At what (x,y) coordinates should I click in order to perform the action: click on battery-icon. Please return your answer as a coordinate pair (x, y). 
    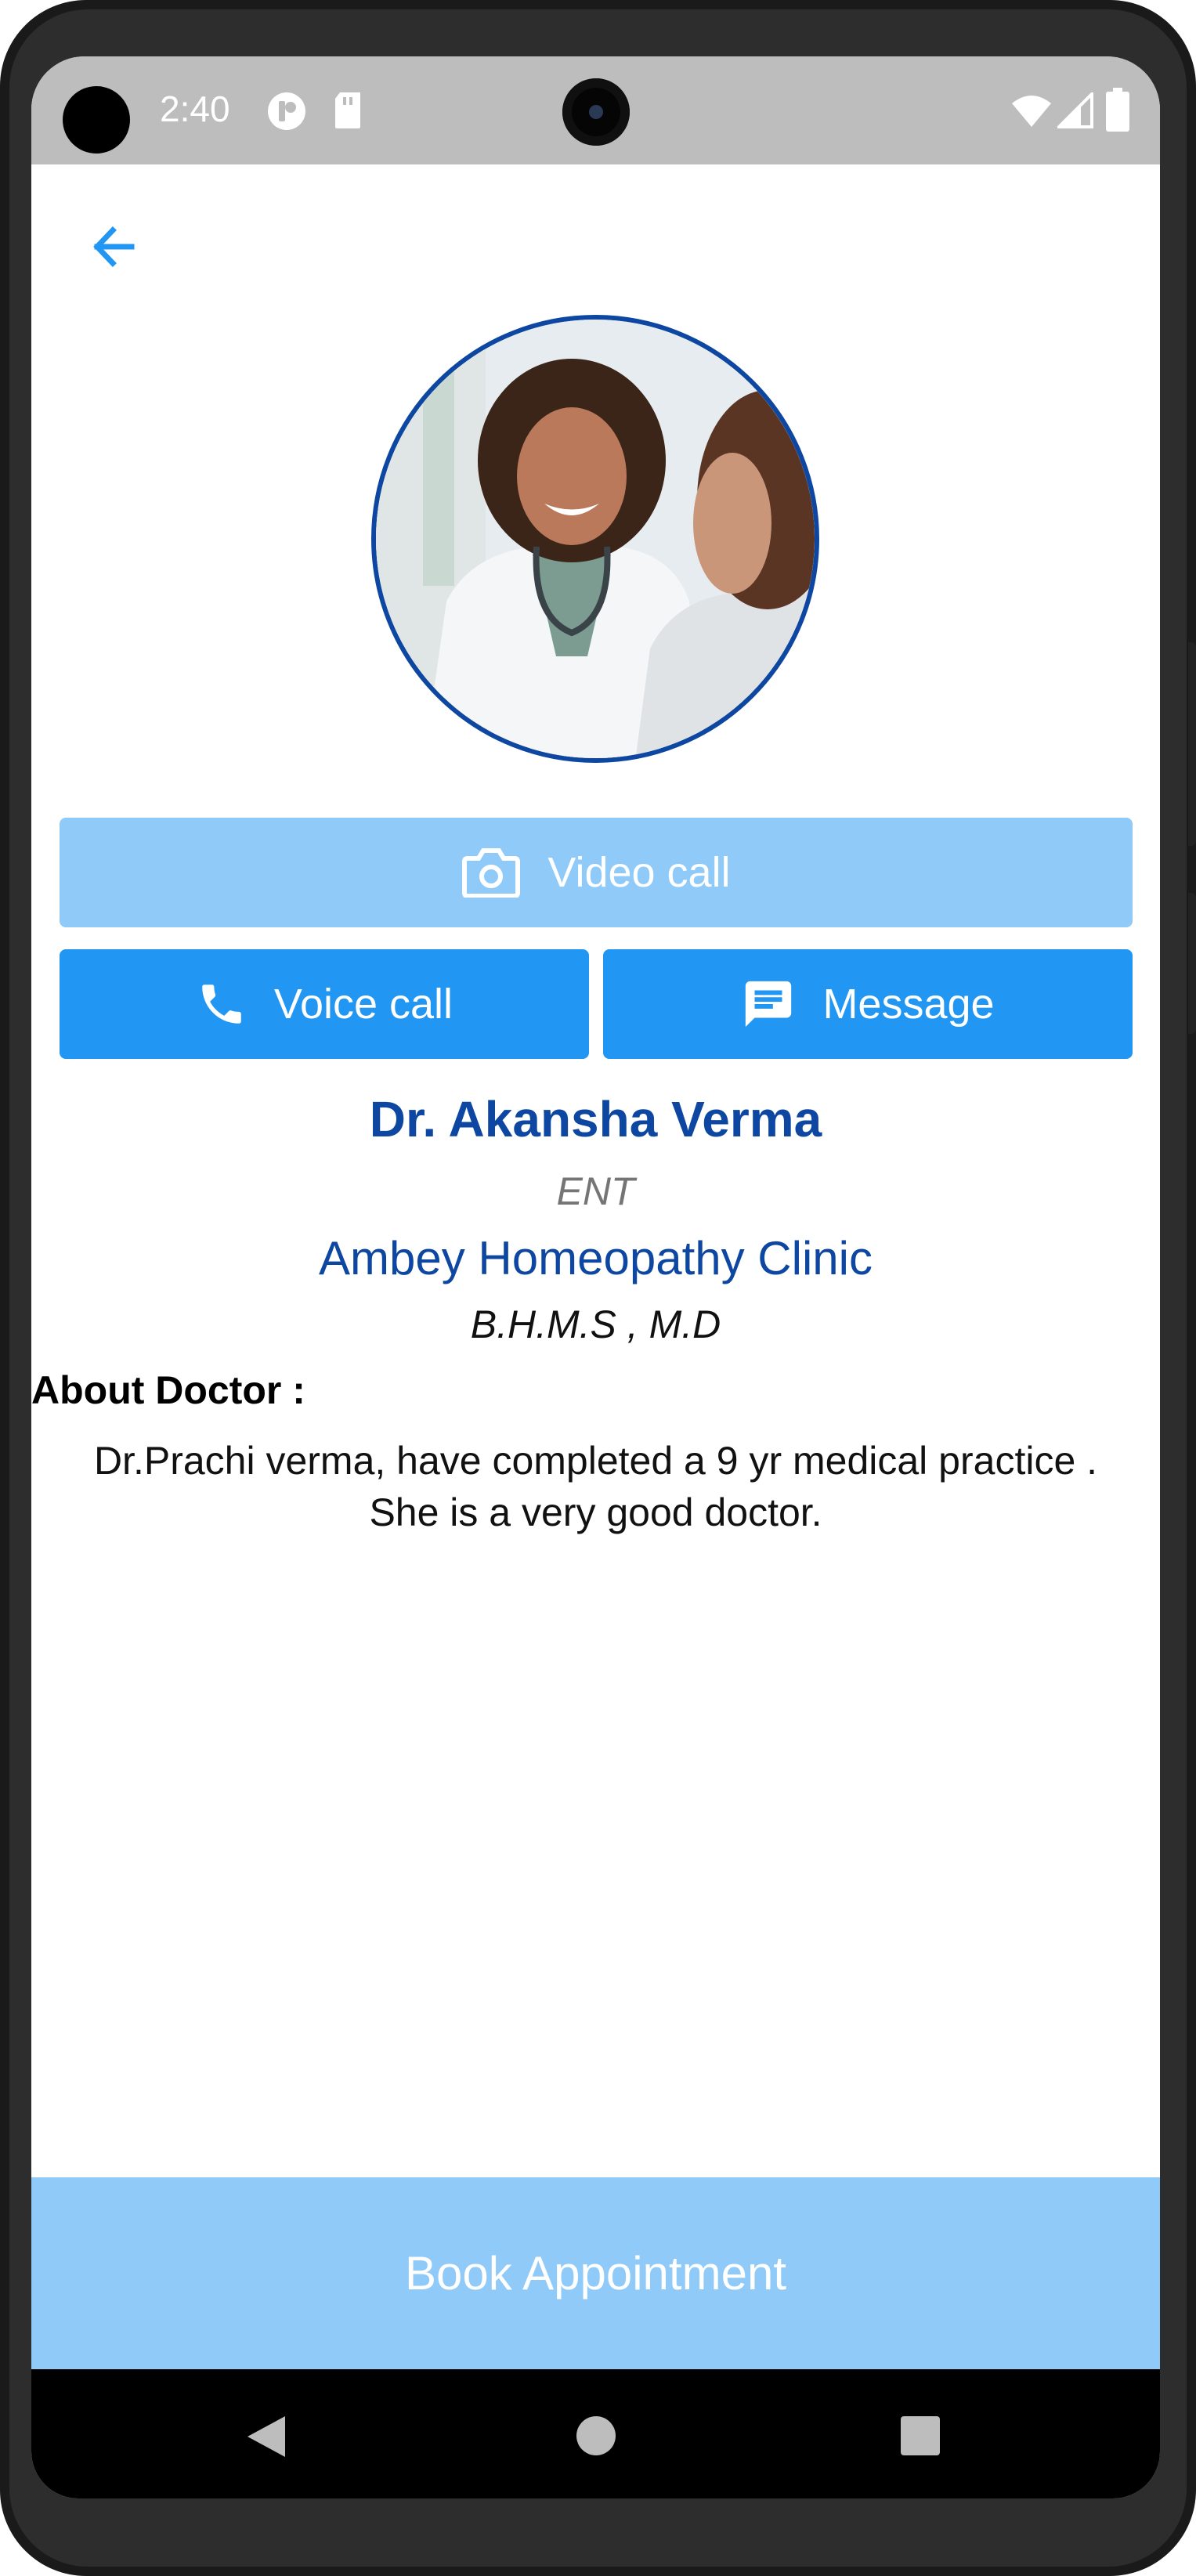
    Looking at the image, I should click on (1117, 110).